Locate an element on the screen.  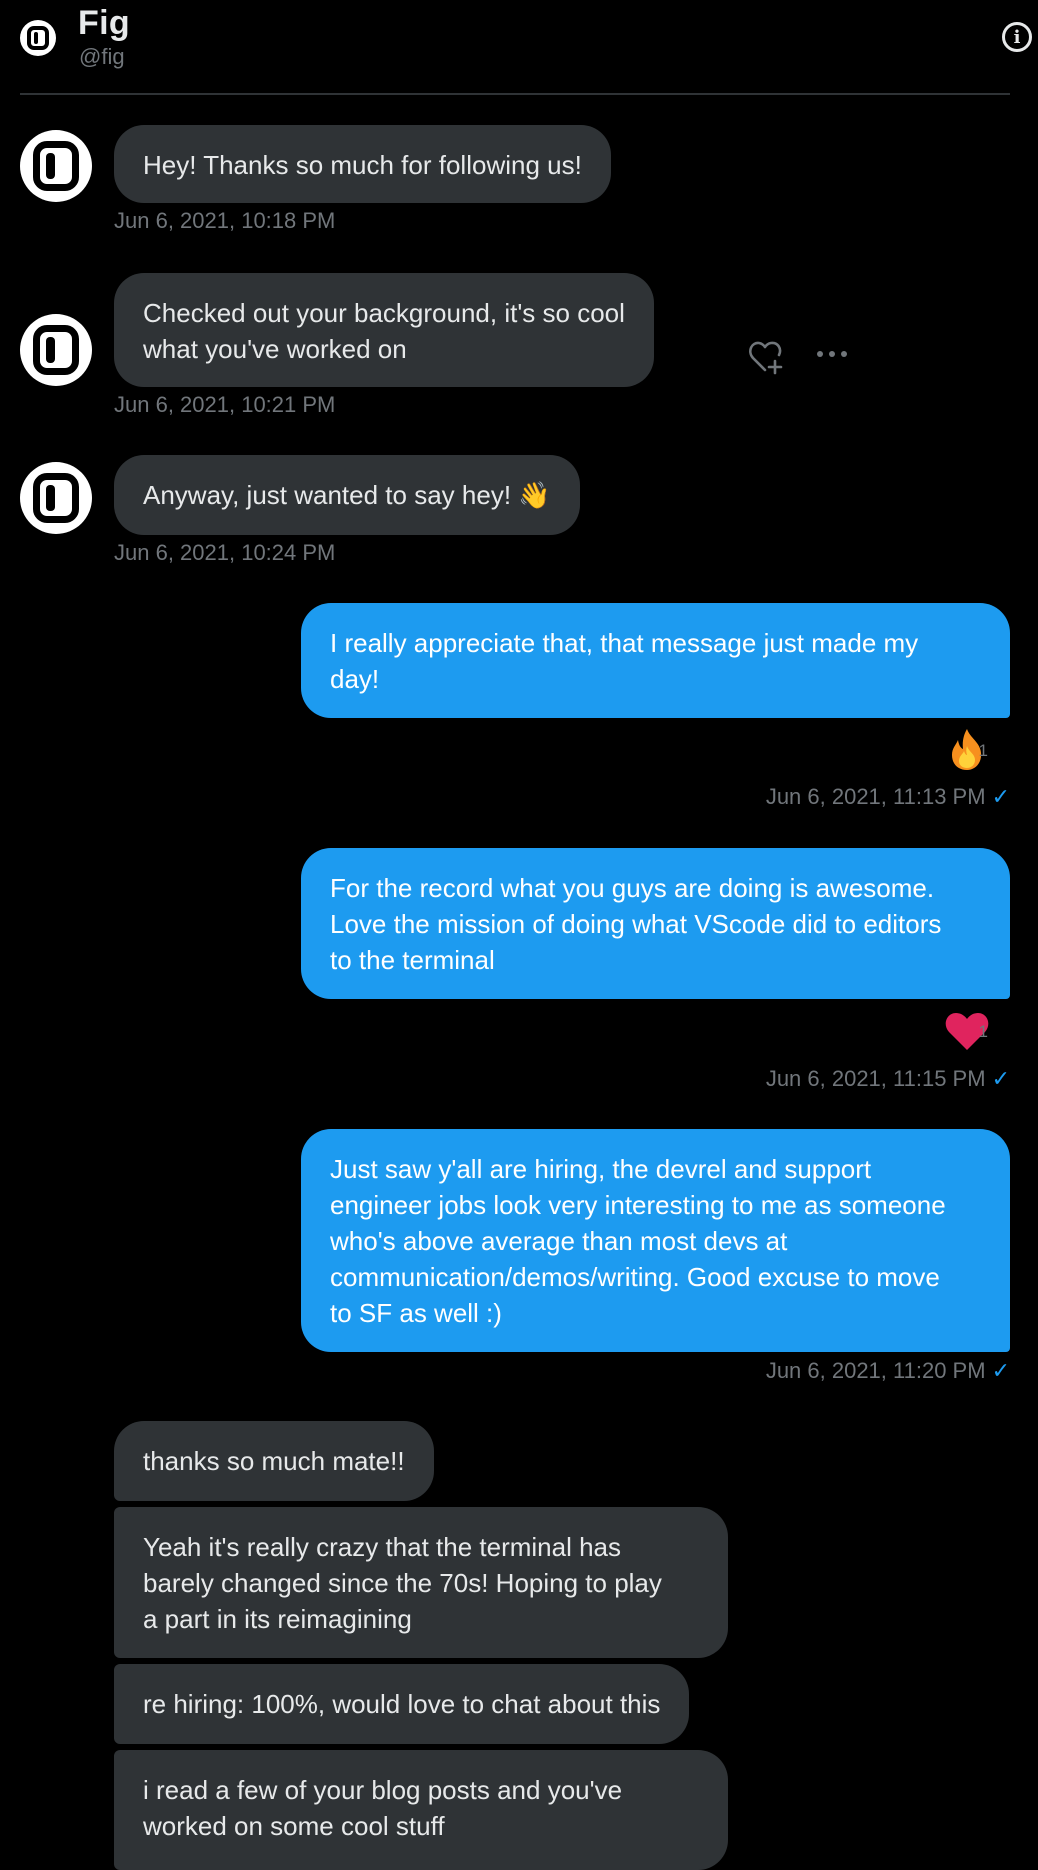
timestamp-text: Jun 6, 2021, 11:20 PM is located at coordinates (875, 1370).